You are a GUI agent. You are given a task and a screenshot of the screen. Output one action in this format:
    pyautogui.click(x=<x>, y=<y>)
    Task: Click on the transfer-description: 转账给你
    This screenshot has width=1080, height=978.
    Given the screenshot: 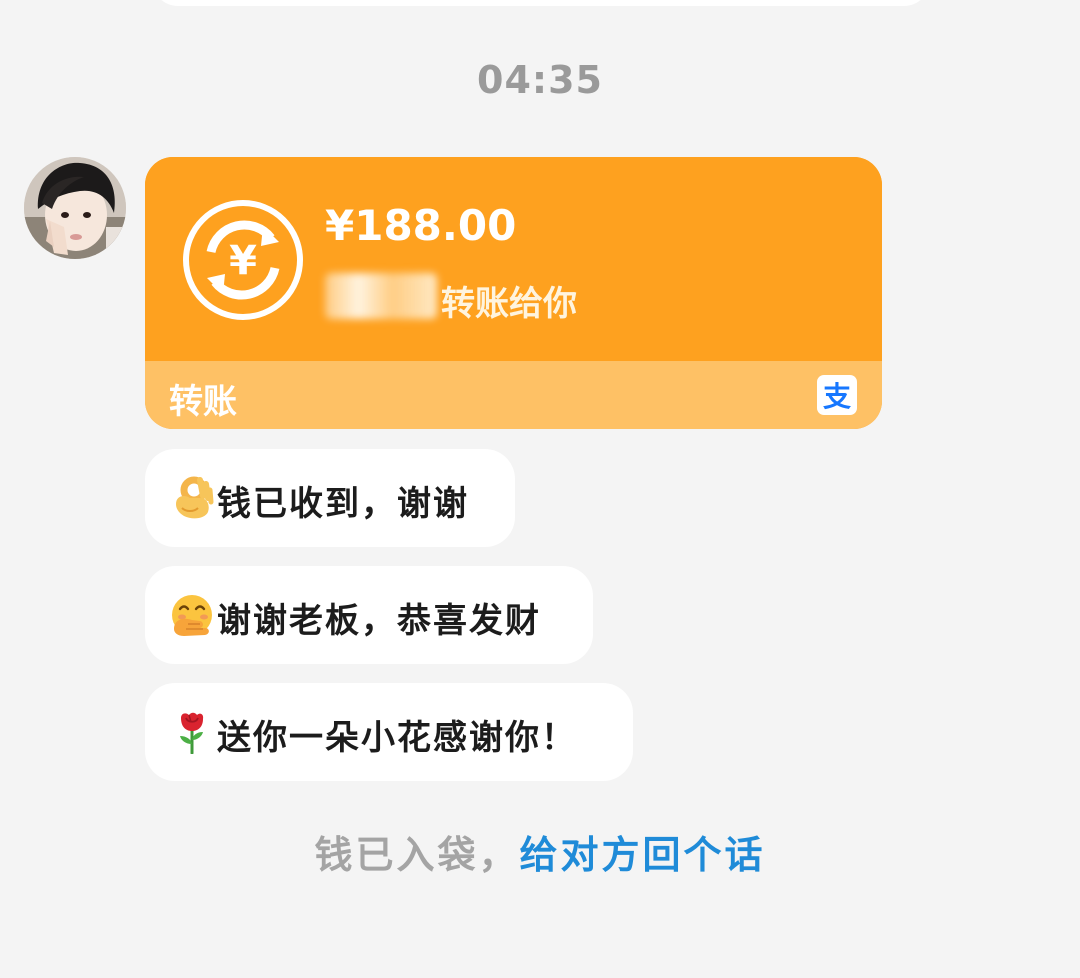 What is the action you would take?
    pyautogui.click(x=509, y=304)
    